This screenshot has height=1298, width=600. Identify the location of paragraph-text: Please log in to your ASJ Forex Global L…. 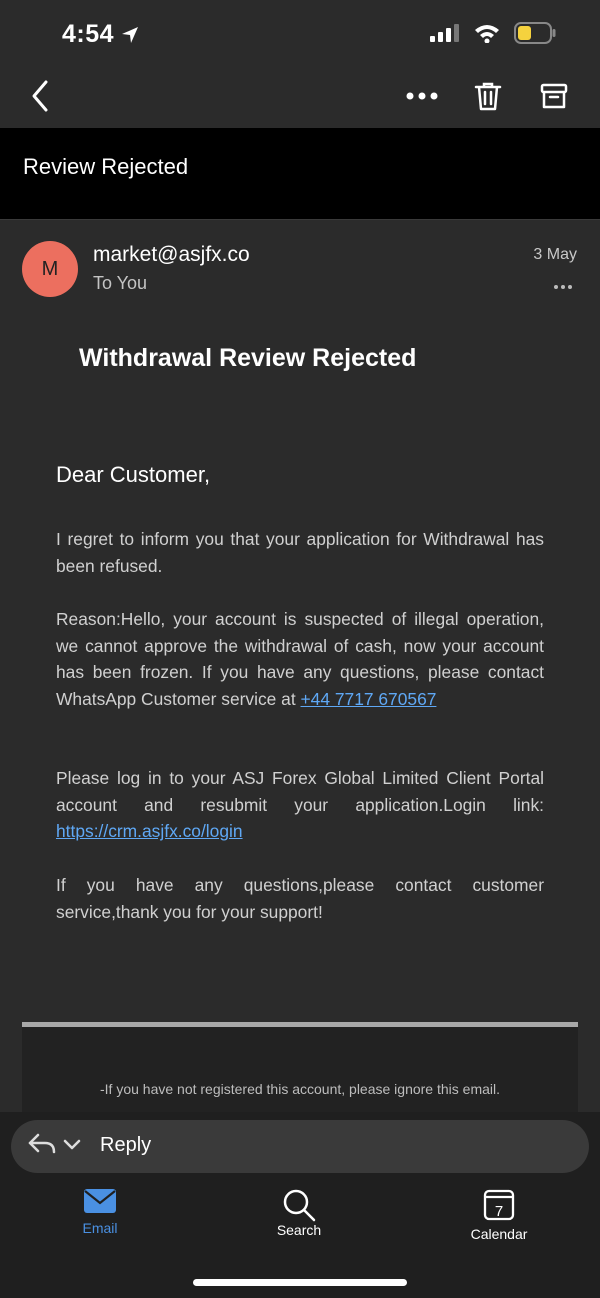
(300, 791).